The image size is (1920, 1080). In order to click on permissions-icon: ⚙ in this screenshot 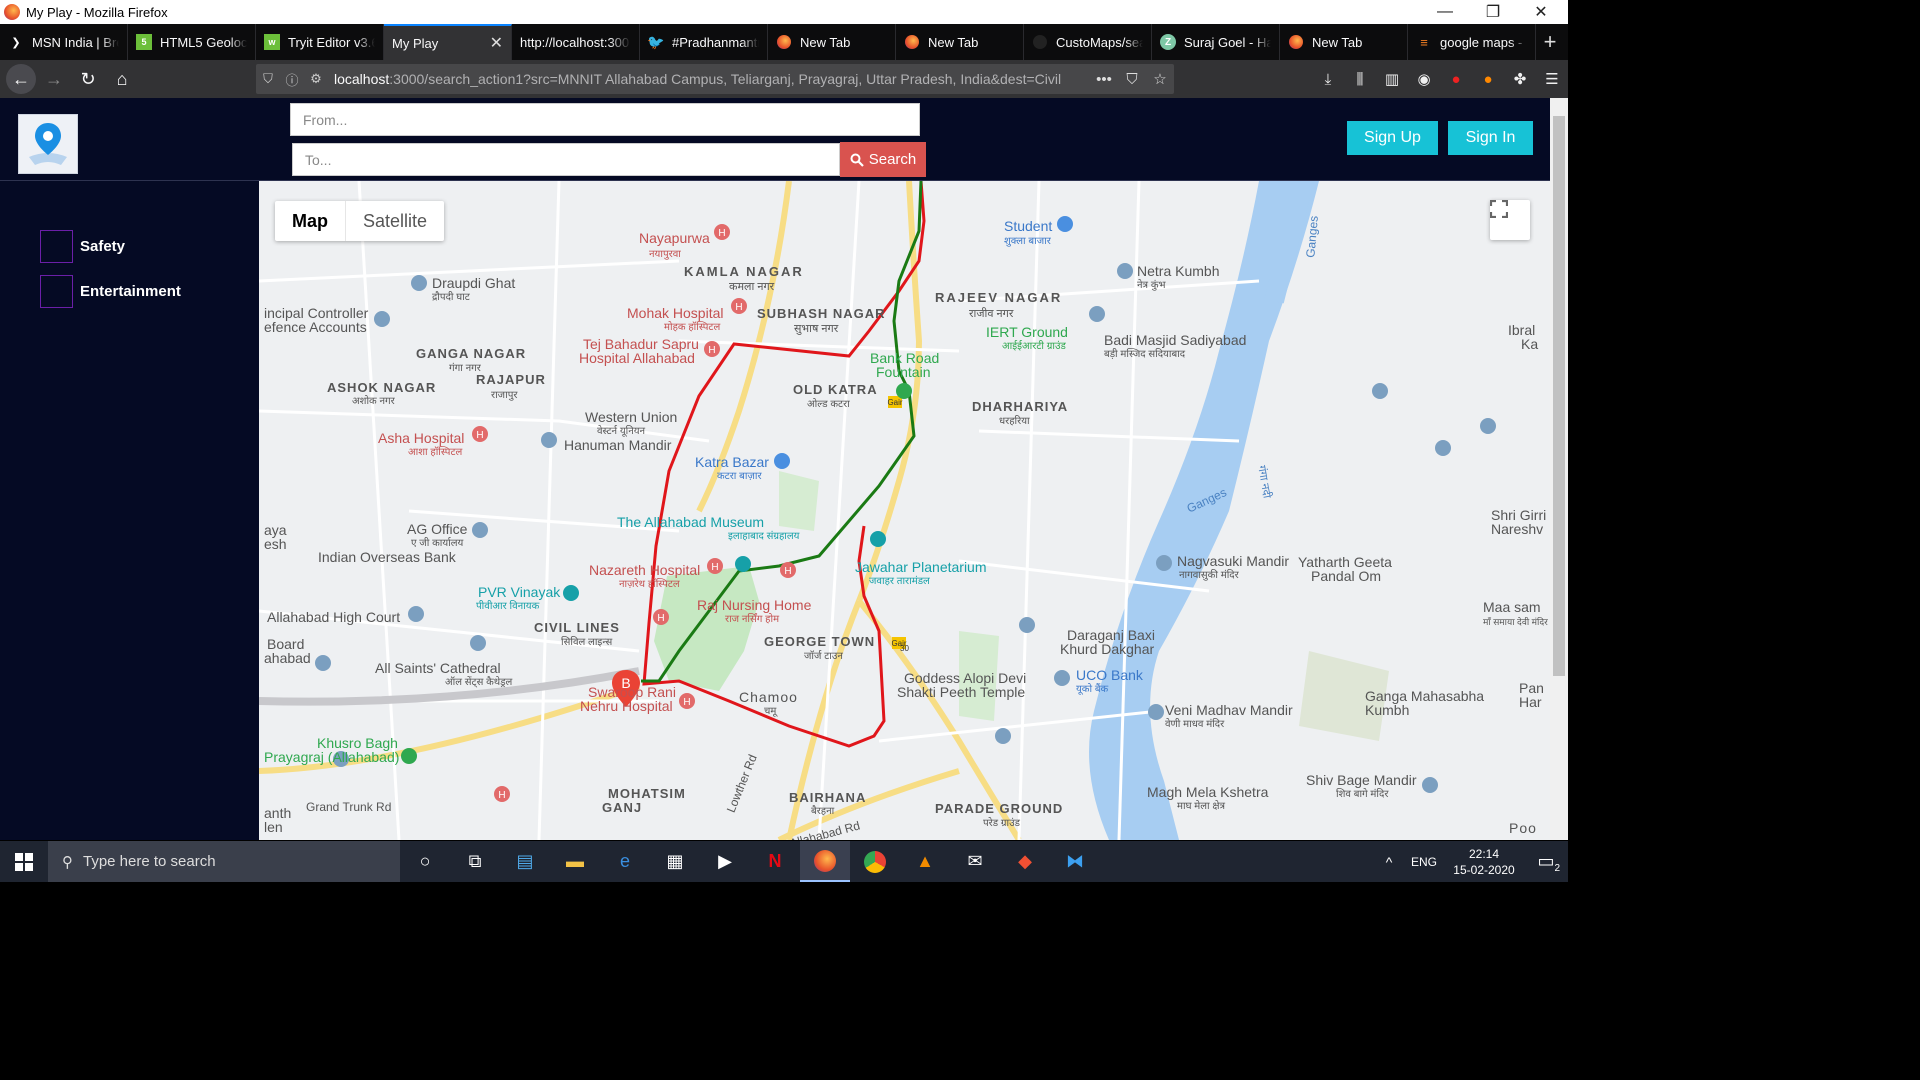, I will do `click(316, 79)`.